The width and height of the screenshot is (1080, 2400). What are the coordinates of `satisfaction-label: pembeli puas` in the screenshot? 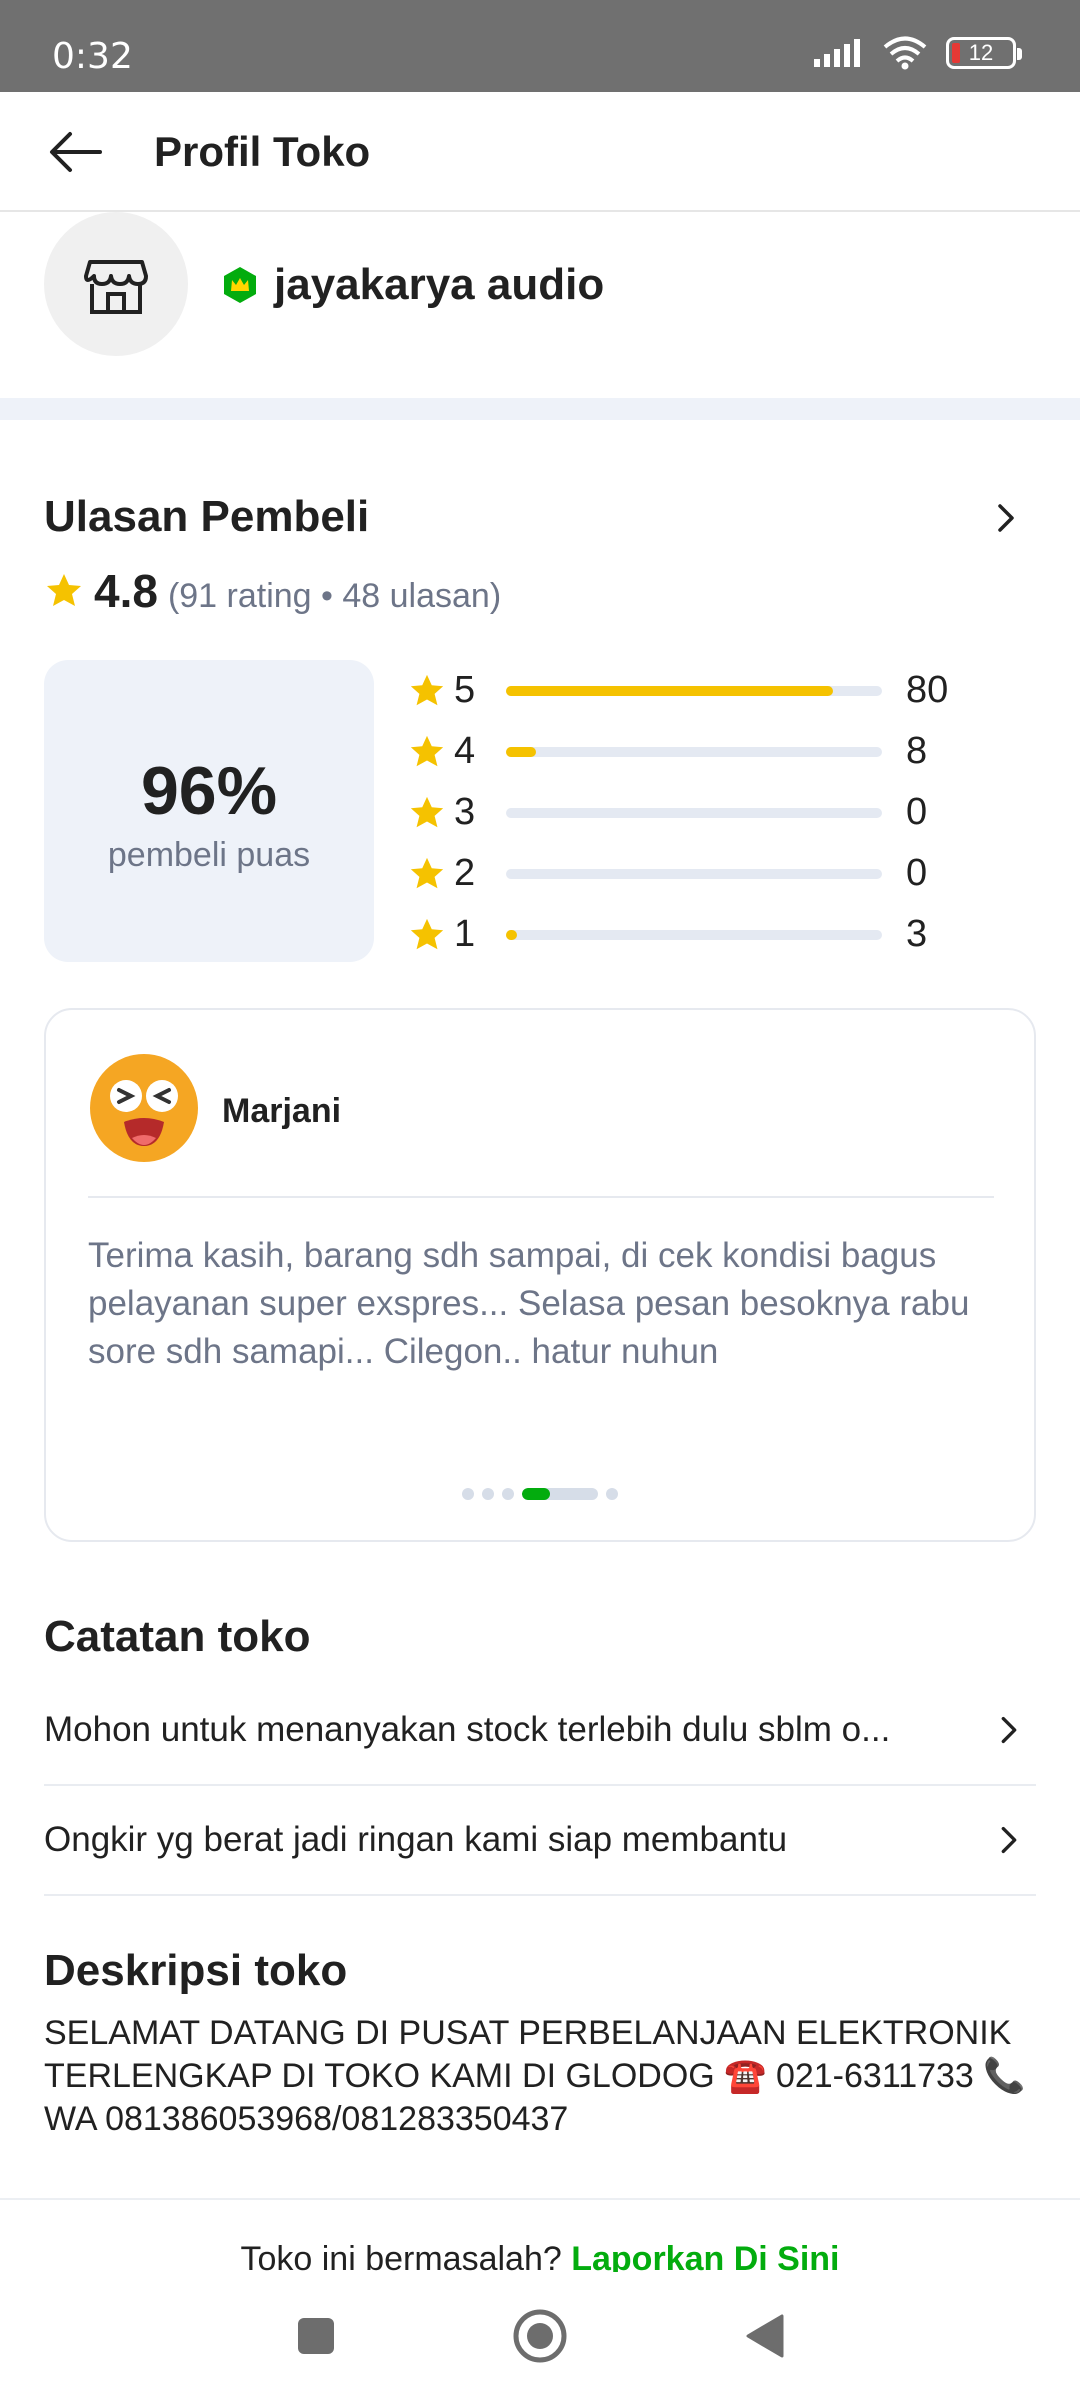 It's located at (209, 855).